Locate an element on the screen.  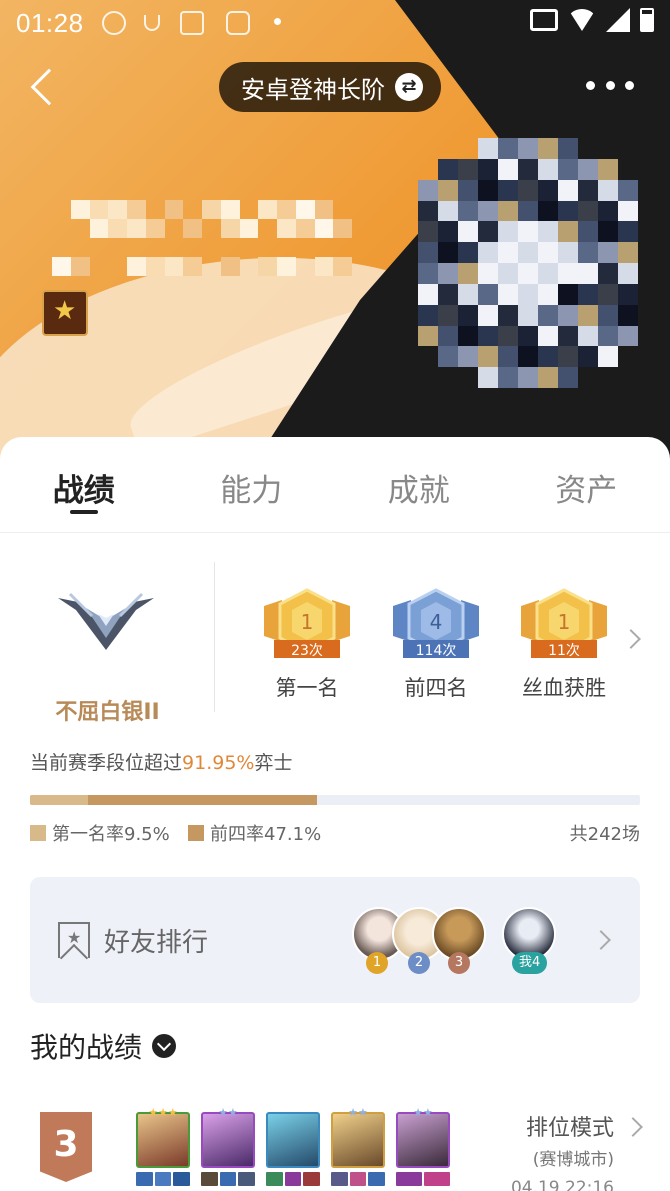
medal-label: 前四名 is located at coordinates (436, 688).